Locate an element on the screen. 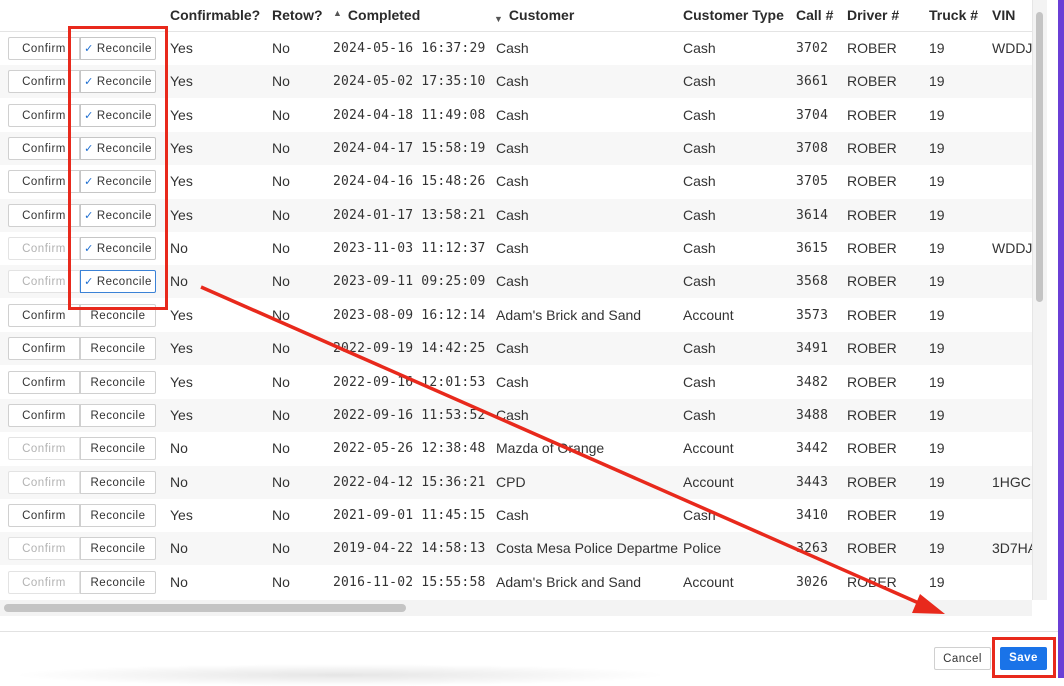  vertical-scrollbar-thumb is located at coordinates (1039, 157).